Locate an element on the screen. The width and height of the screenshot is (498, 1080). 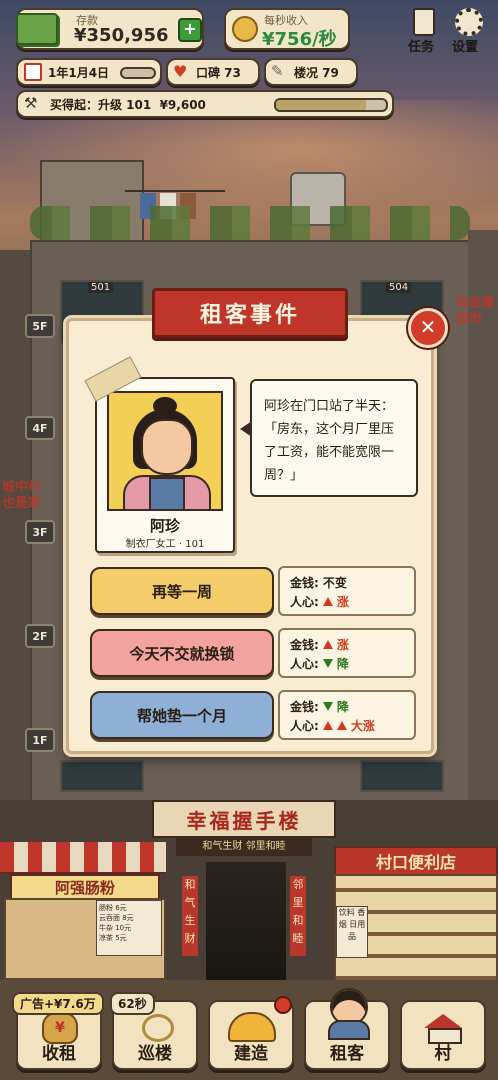
dialog-tail is located at coordinates (246, 429).